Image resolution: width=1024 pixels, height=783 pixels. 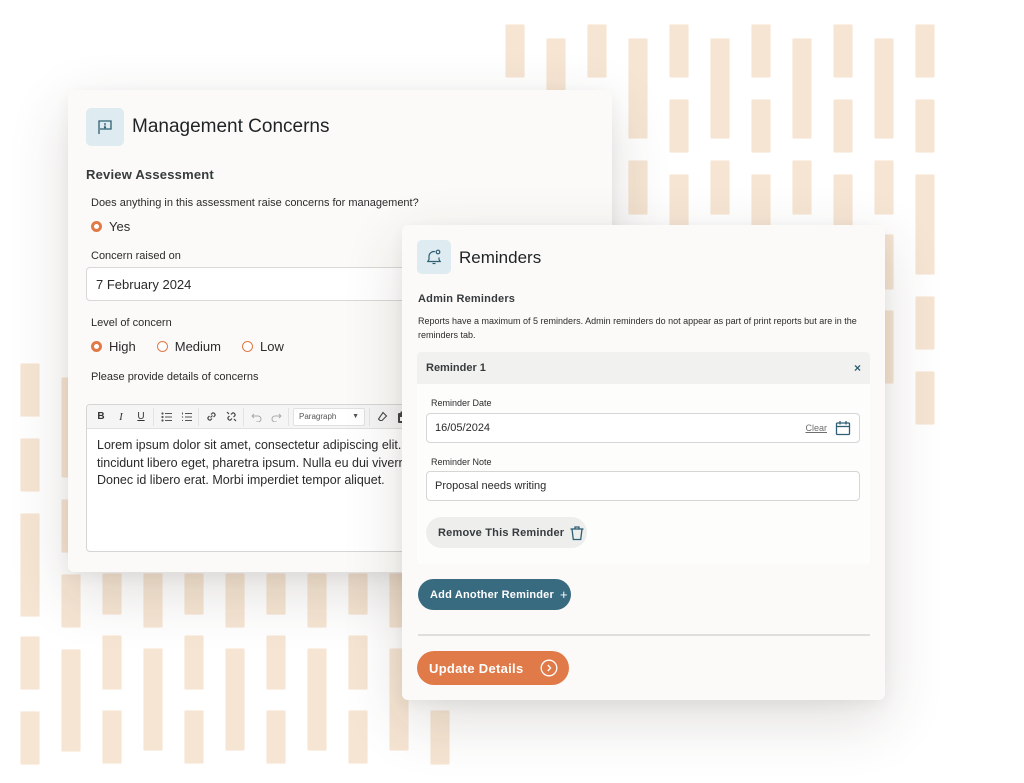 I want to click on radio-low: Low, so click(x=263, y=346).